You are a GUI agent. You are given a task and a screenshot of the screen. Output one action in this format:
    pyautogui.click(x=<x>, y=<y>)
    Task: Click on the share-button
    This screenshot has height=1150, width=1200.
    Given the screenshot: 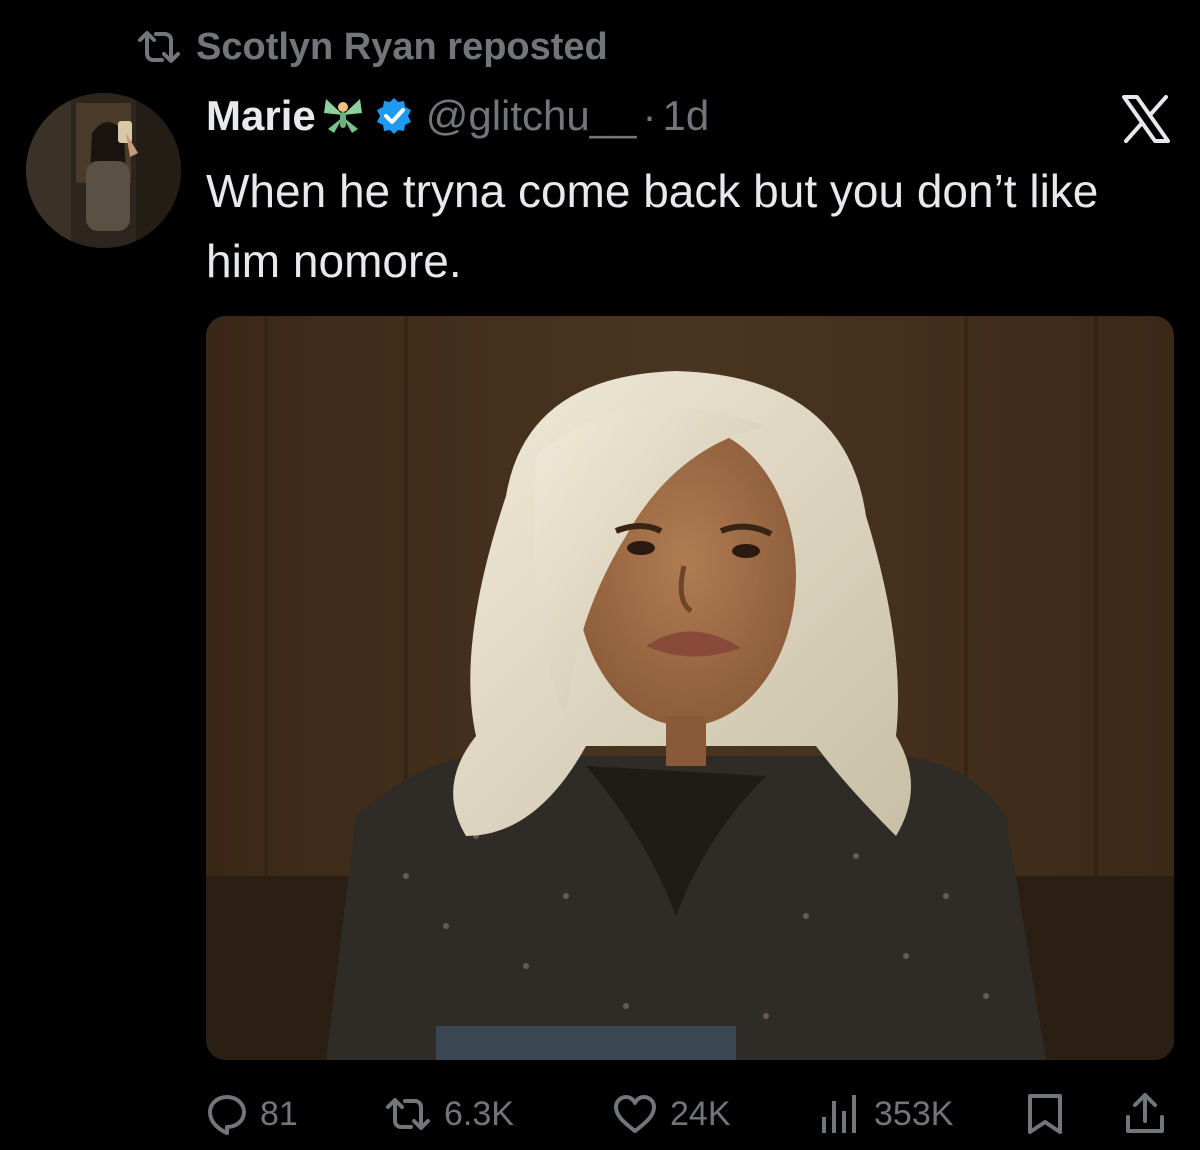 What is the action you would take?
    pyautogui.click(x=1145, y=1114)
    